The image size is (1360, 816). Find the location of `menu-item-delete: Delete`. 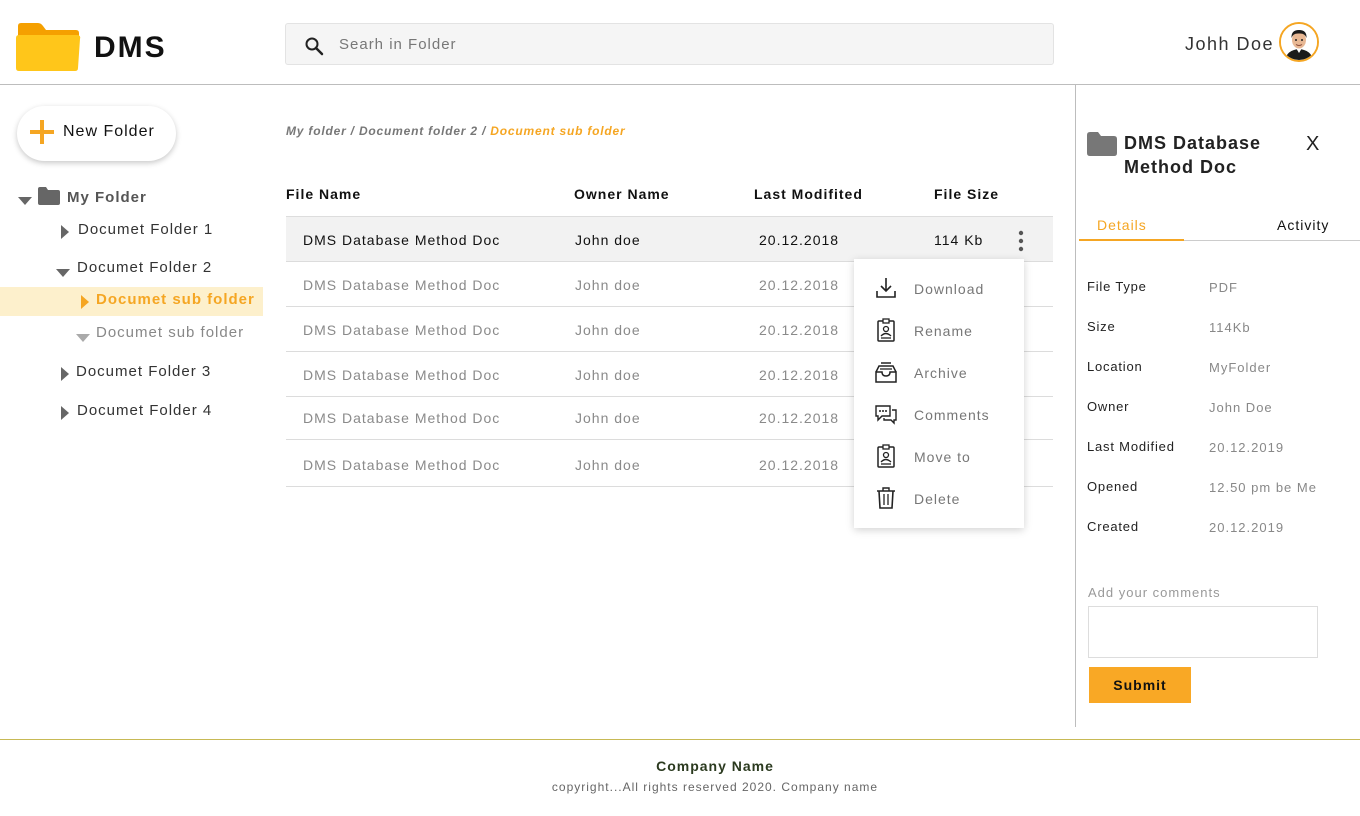

menu-item-delete: Delete is located at coordinates (939, 498).